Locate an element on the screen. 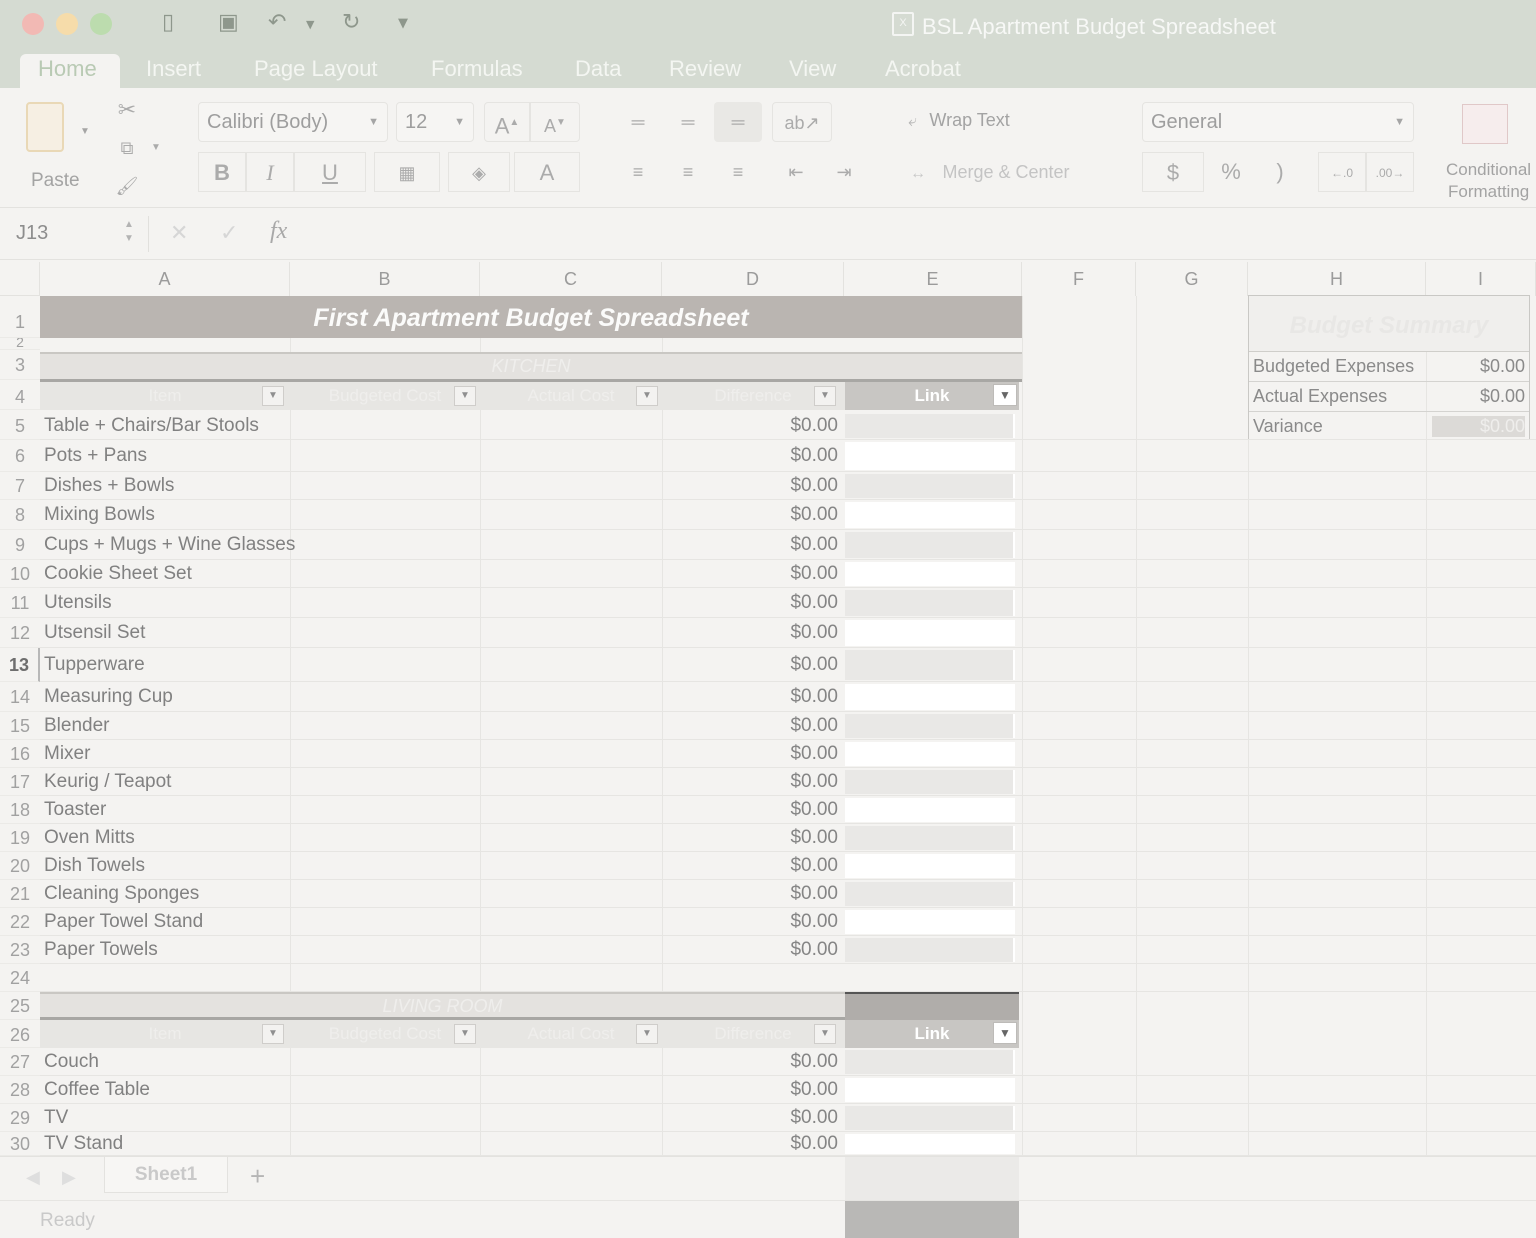 This screenshot has height=1238, width=1536. undo-dropdown-icon: ▼ is located at coordinates (310, 24).